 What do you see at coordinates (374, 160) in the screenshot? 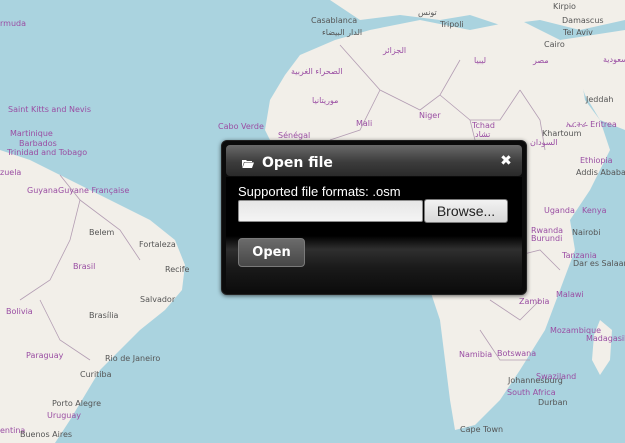
I see `dialog-titlebar: Open file ✖` at bounding box center [374, 160].